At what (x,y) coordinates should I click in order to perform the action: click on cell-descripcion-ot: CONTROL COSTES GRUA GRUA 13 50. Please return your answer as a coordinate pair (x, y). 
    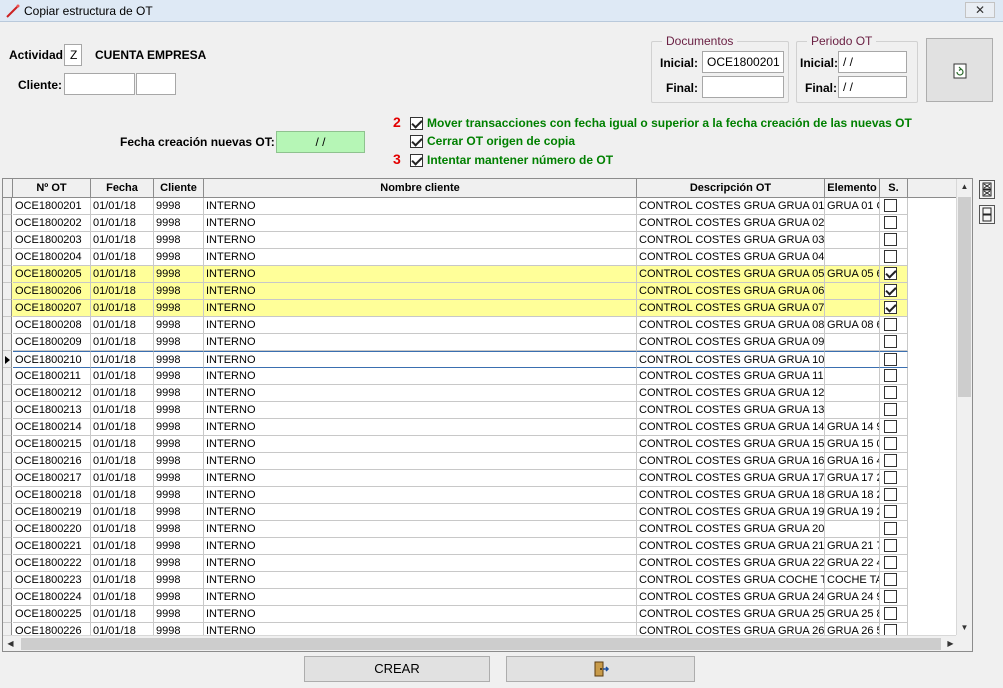
    Looking at the image, I should click on (731, 410).